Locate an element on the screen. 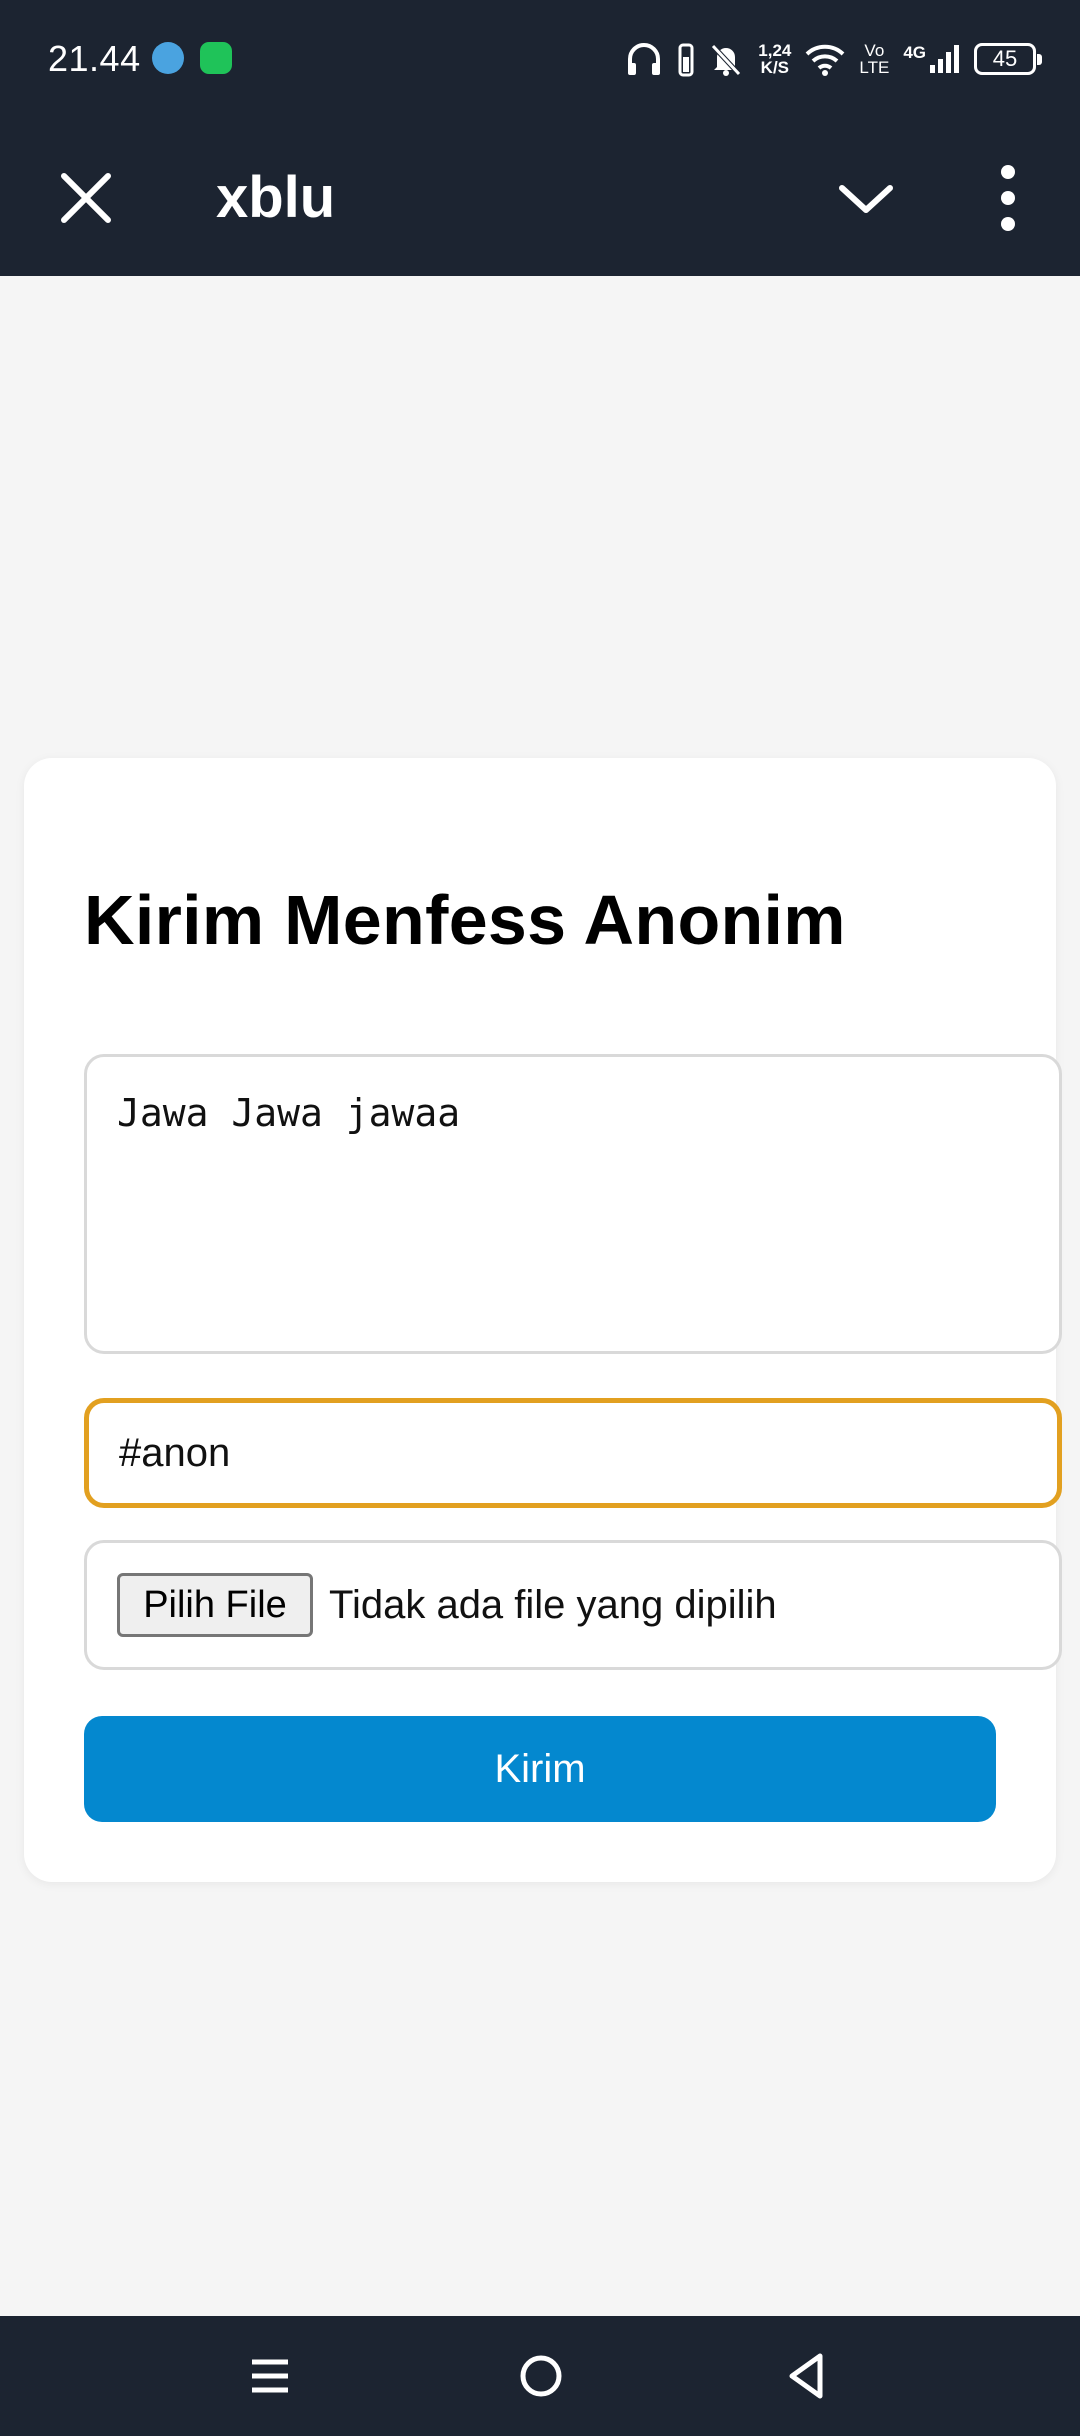  headphones-icon is located at coordinates (644, 59).